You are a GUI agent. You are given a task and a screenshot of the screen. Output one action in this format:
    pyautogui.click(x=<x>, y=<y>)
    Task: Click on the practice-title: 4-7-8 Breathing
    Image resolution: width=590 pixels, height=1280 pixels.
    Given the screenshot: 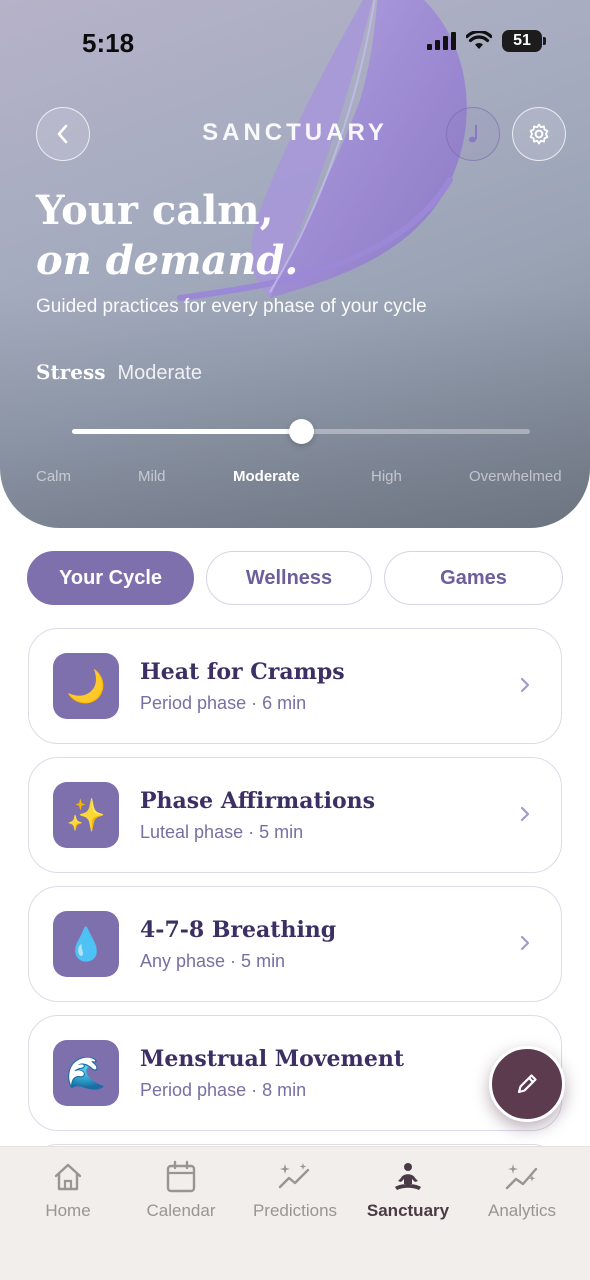 What is the action you would take?
    pyautogui.click(x=238, y=930)
    